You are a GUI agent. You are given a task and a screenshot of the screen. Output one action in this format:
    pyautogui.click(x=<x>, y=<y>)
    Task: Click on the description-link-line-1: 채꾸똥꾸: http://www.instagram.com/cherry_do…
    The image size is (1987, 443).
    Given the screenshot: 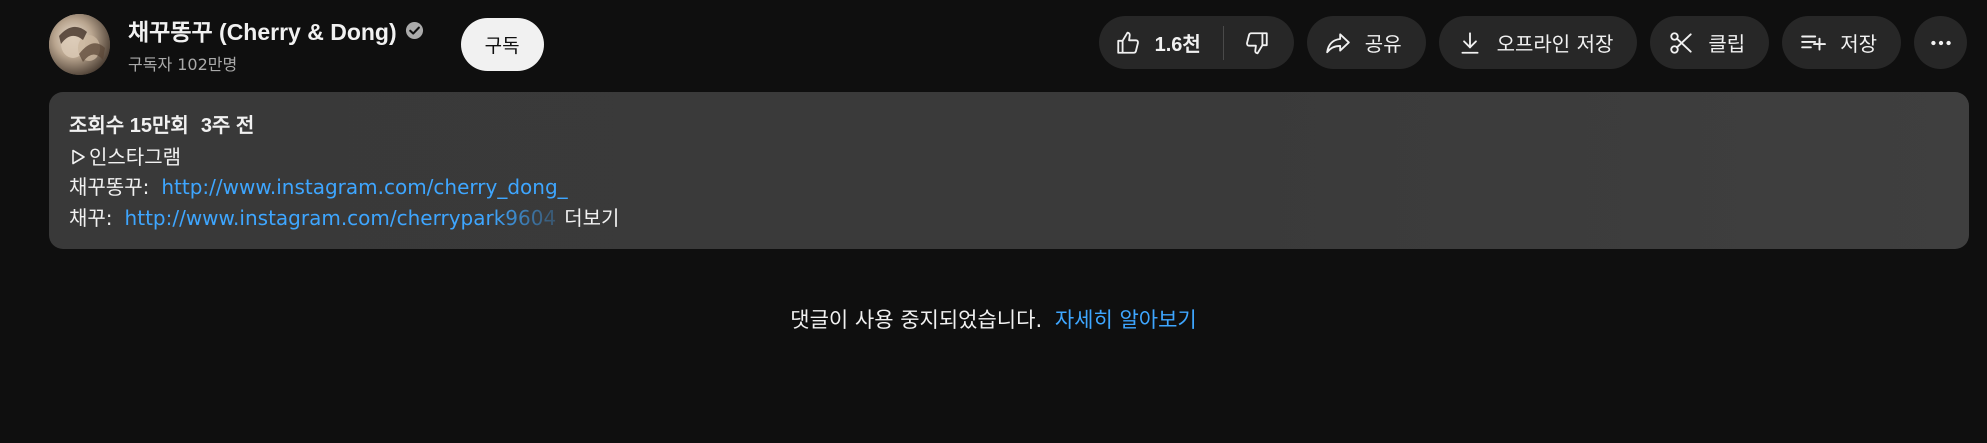 What is the action you would take?
    pyautogui.click(x=1009, y=187)
    